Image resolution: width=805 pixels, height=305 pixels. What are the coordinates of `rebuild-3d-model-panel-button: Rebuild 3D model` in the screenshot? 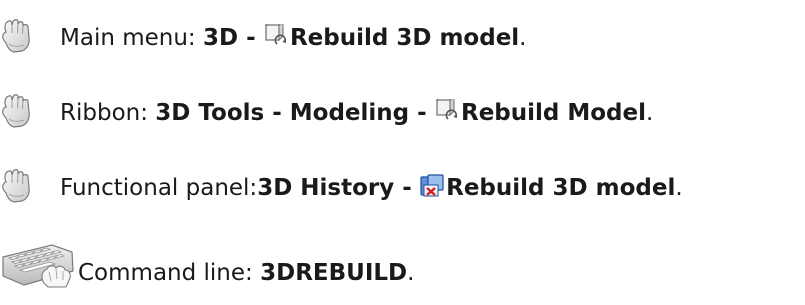 It's located at (560, 188).